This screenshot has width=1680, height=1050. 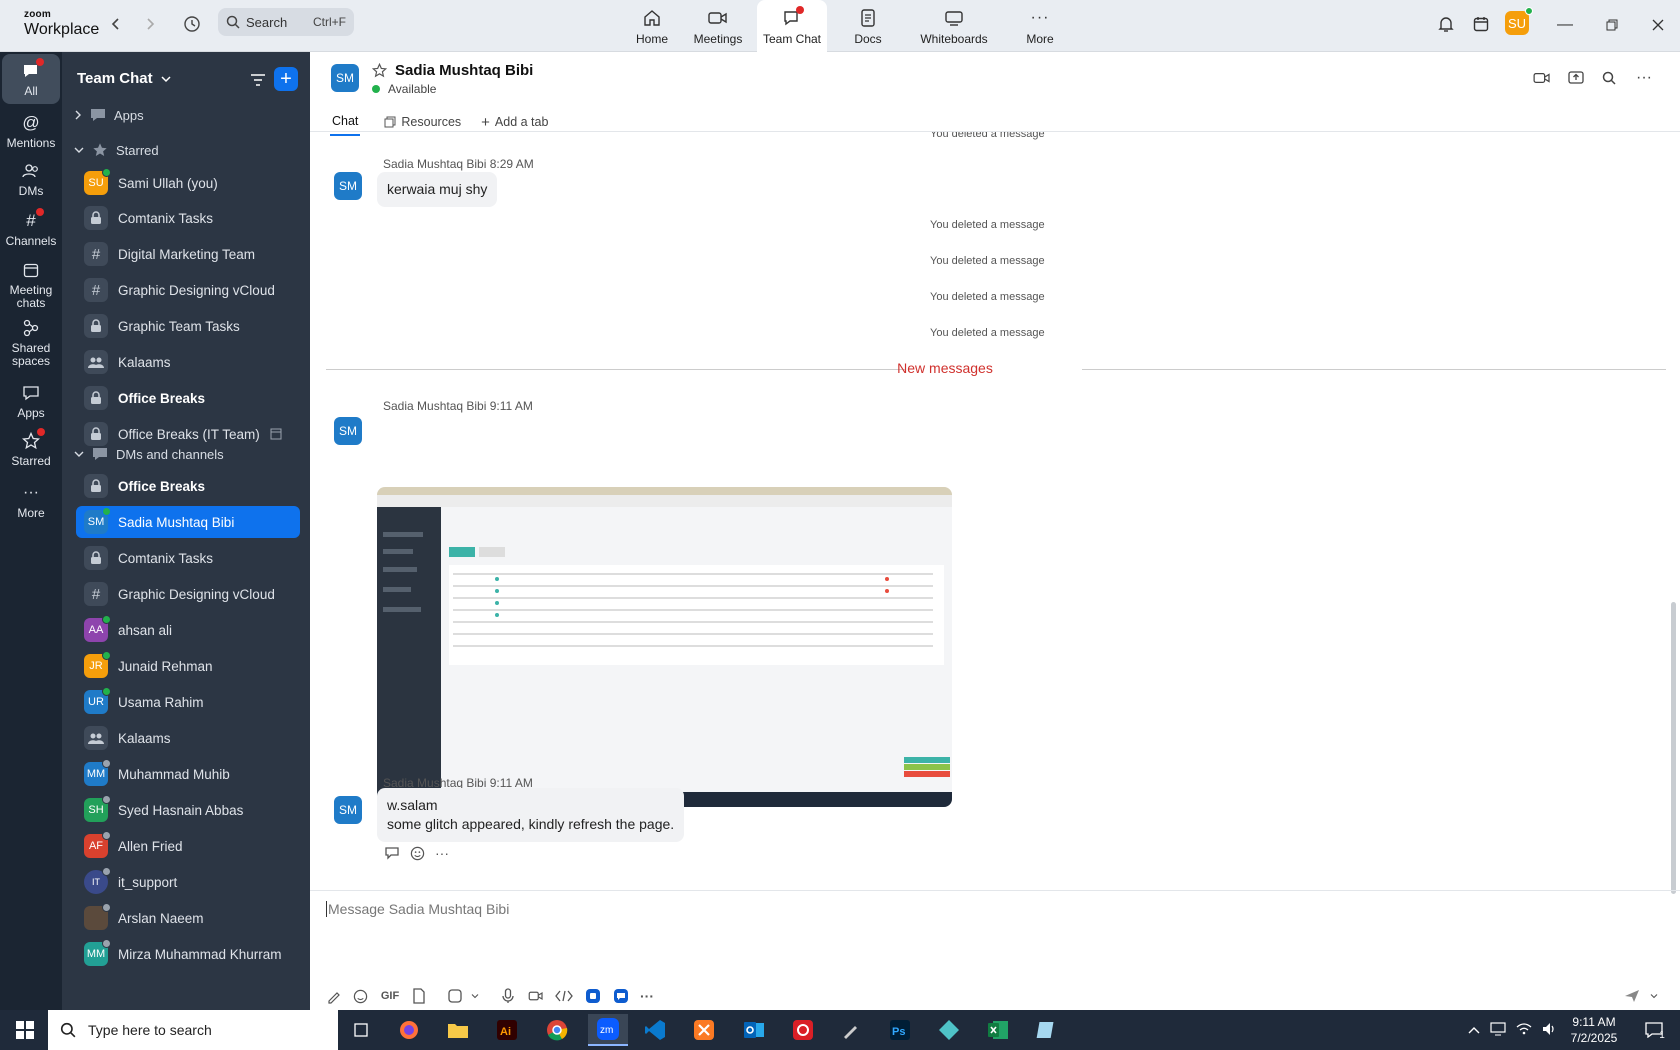 What do you see at coordinates (1481, 24) in the screenshot?
I see `calendar-icon` at bounding box center [1481, 24].